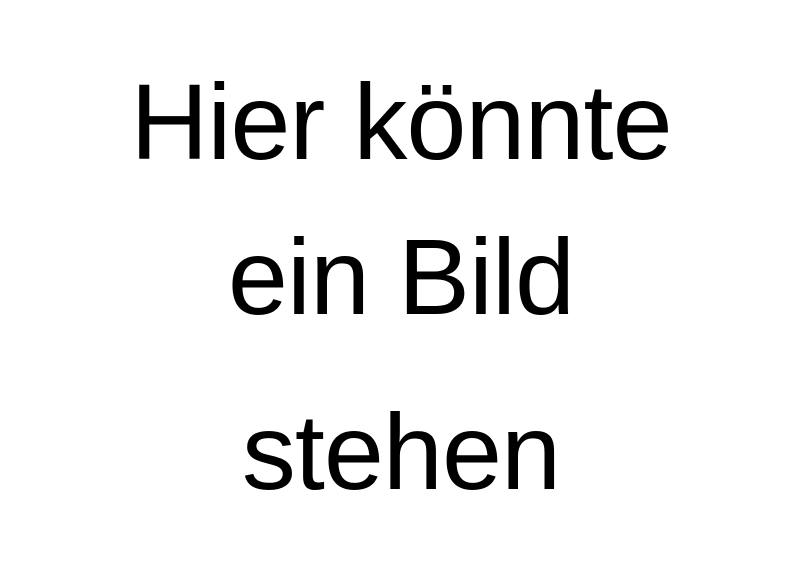  What do you see at coordinates (401, 276) in the screenshot?
I see `placeholder-text-line-2: ein Bild` at bounding box center [401, 276].